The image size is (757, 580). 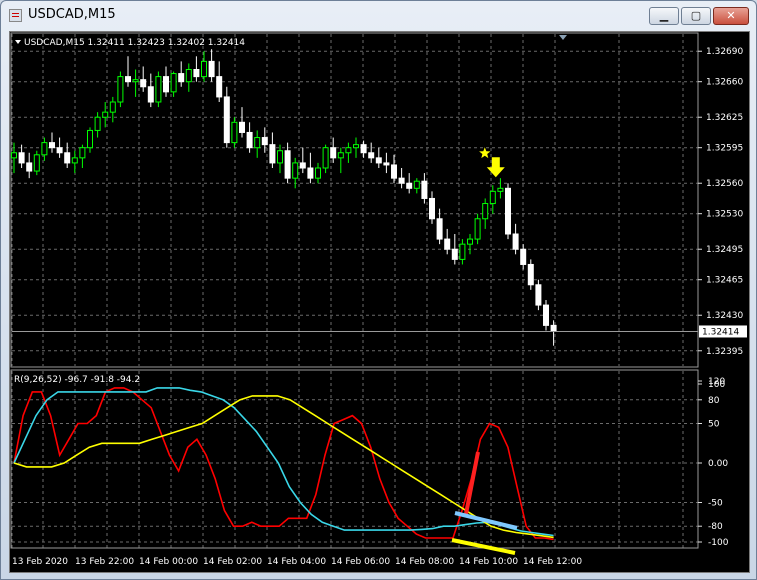 What do you see at coordinates (472, 483) in the screenshot?
I see `trend-line-red` at bounding box center [472, 483].